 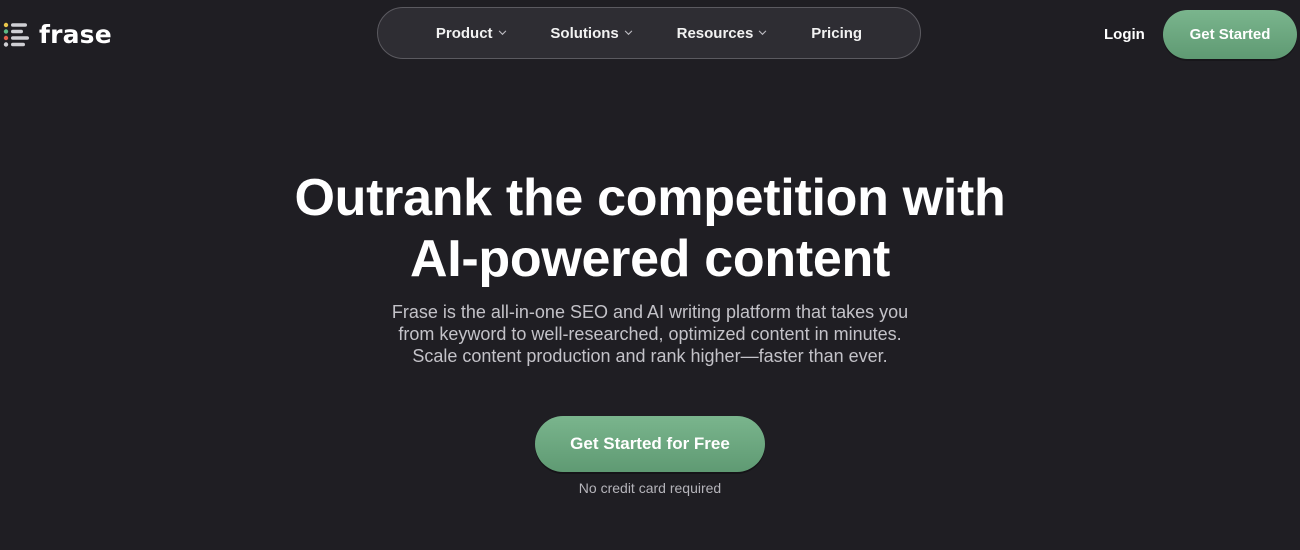 What do you see at coordinates (650, 444) in the screenshot?
I see `get-started-free-button: Get Started for Free` at bounding box center [650, 444].